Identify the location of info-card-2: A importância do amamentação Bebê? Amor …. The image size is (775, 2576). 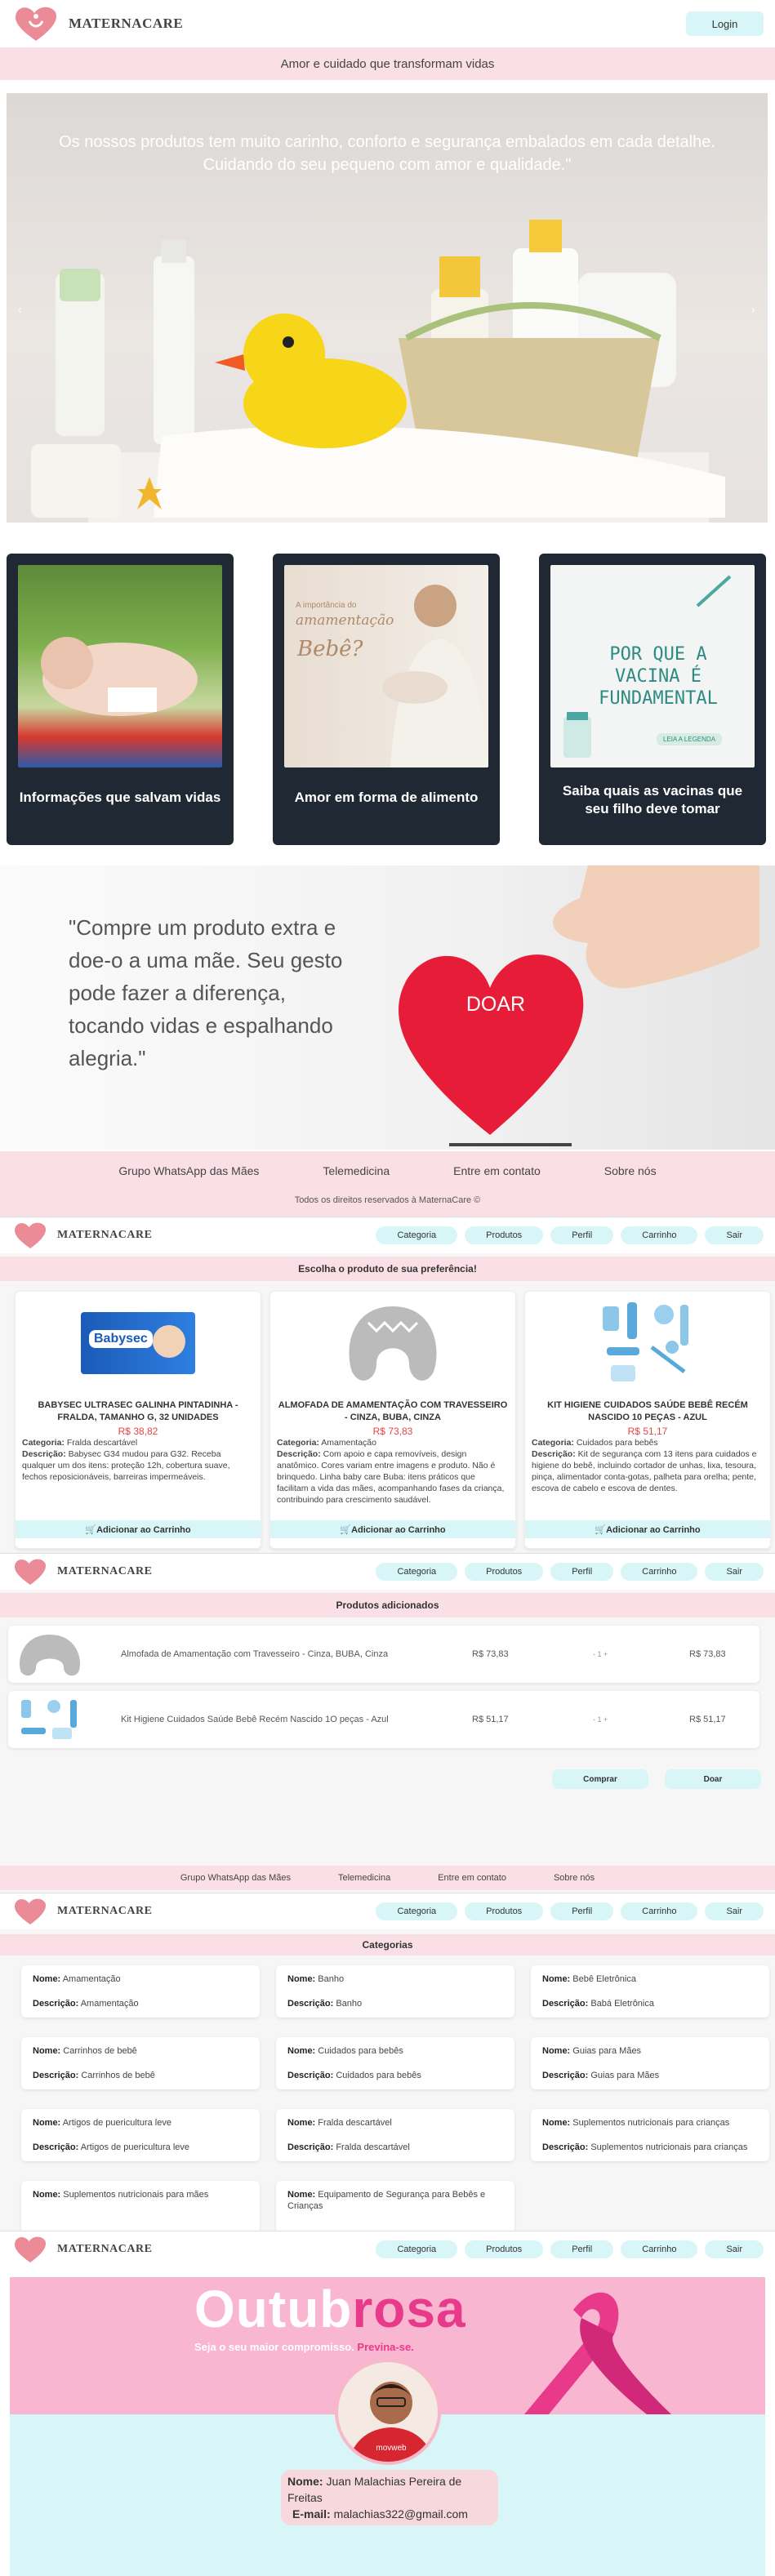
(387, 699).